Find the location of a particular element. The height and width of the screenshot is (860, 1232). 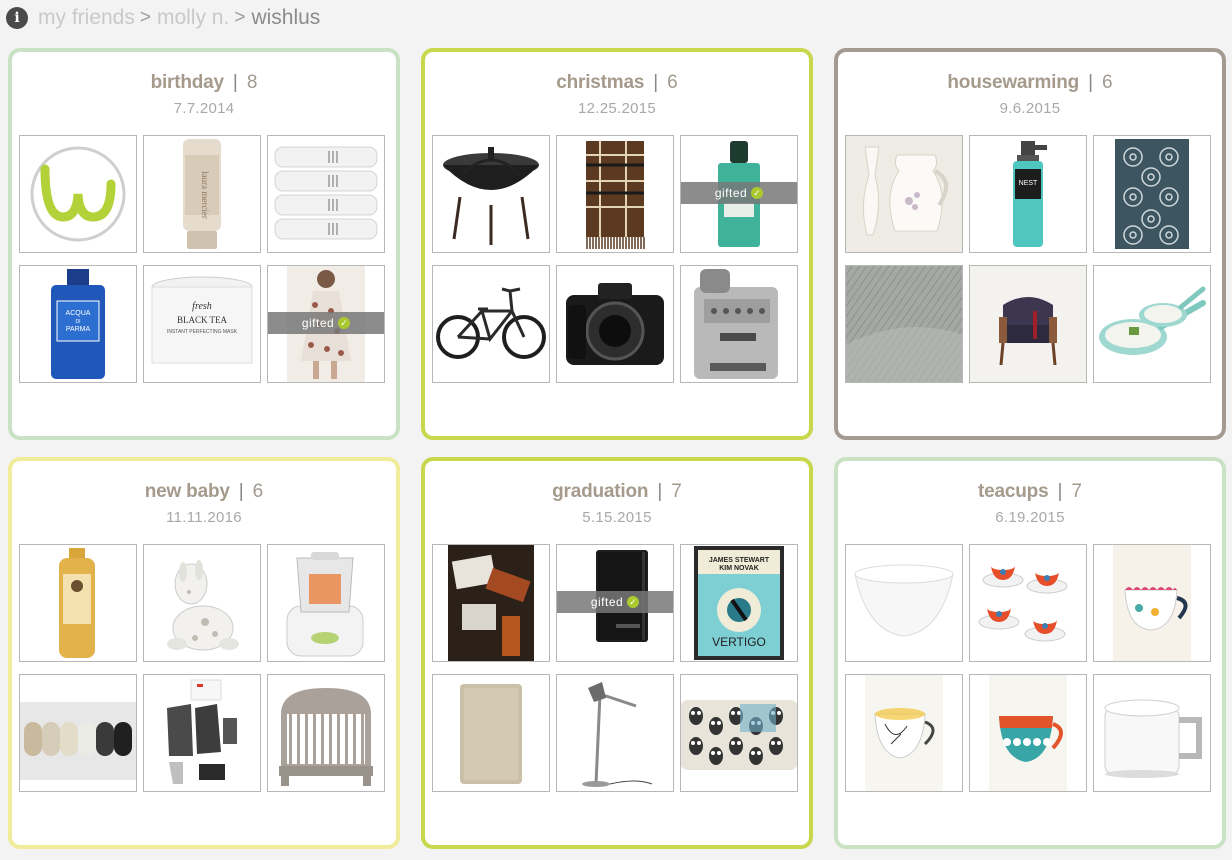

scalloped-teacup-icon is located at coordinates (1152, 603).